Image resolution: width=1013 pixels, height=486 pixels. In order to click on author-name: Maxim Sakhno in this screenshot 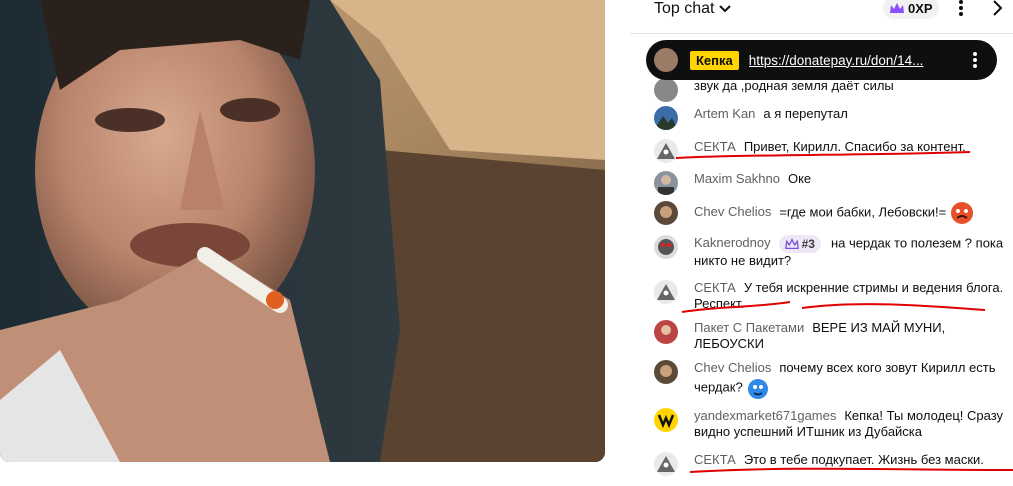, I will do `click(737, 178)`.